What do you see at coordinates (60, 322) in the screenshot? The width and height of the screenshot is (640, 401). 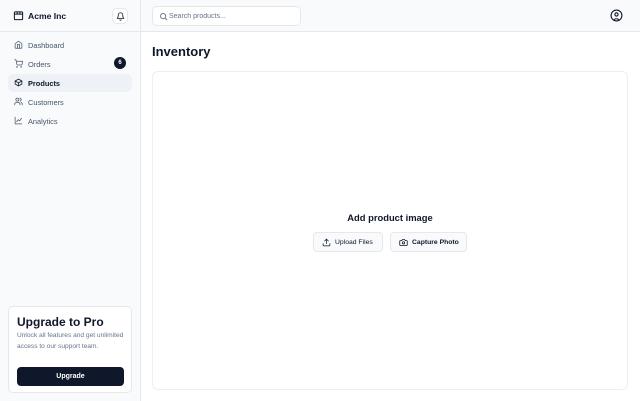 I see `upgrade-title: Upgrade to Pro` at bounding box center [60, 322].